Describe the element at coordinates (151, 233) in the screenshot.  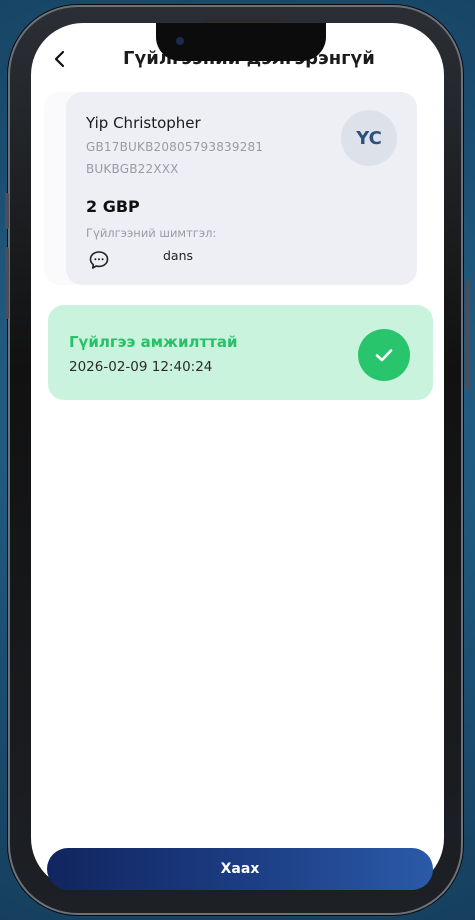
I see `fee-label: Гүйлгээний шимтгэл:` at that location.